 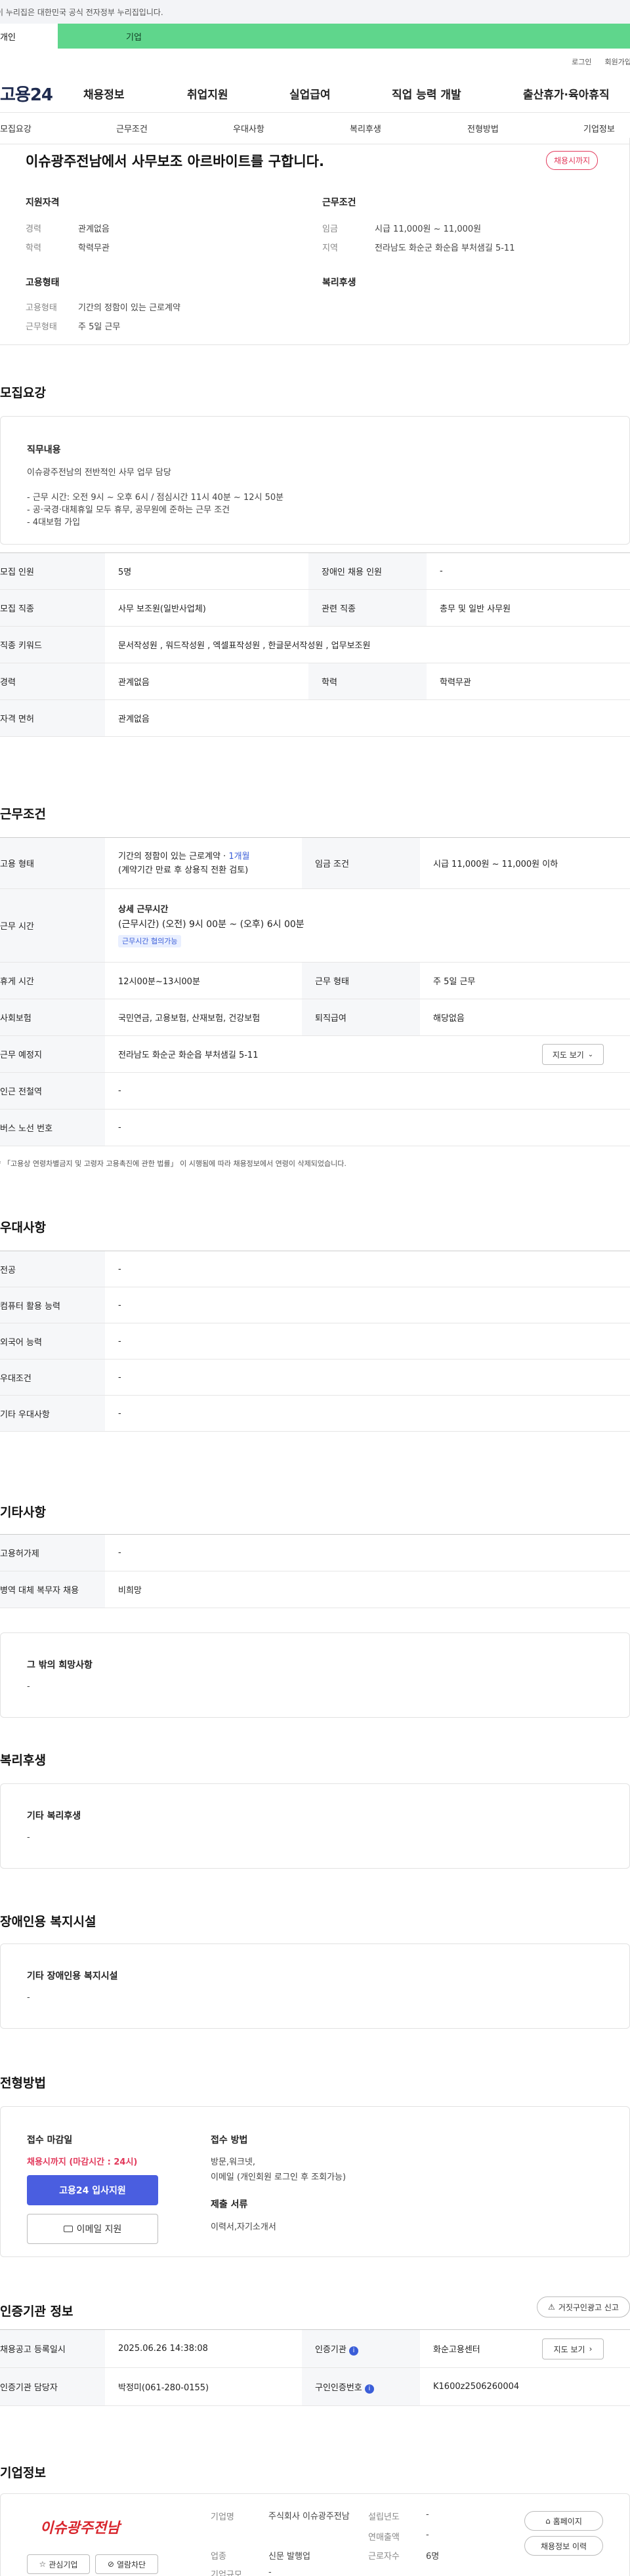 What do you see at coordinates (43, 203) in the screenshot?
I see `qual-title: 지원자격` at bounding box center [43, 203].